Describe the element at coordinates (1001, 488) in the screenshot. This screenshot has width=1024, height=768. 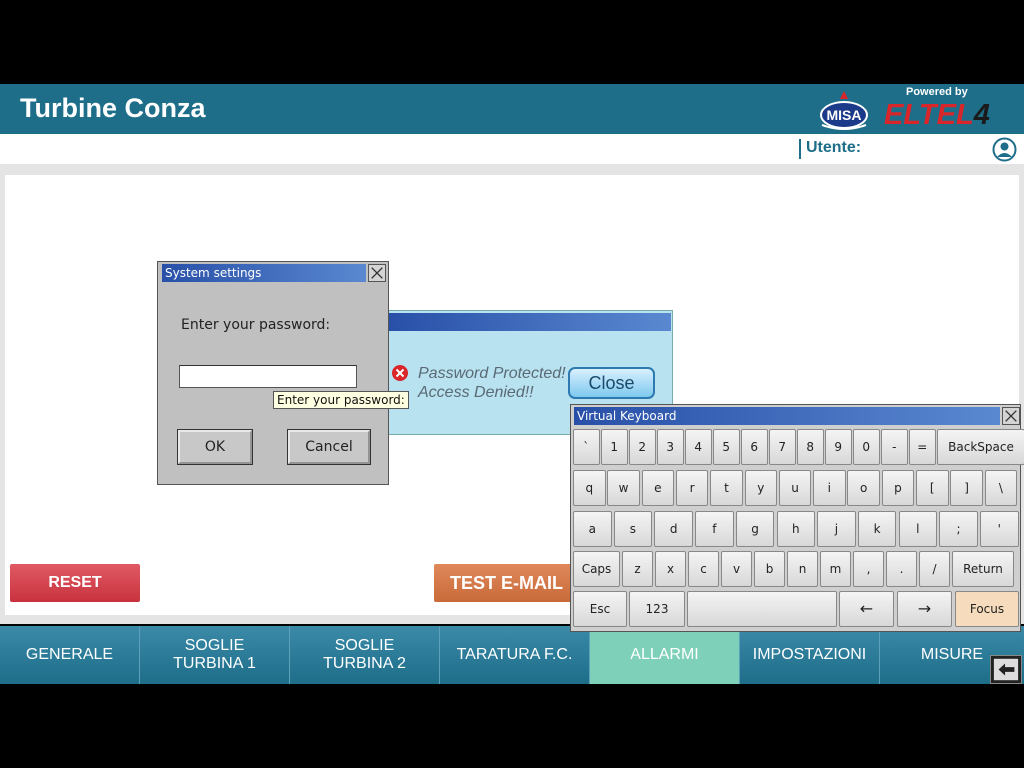
I see `key-r1-12: \` at that location.